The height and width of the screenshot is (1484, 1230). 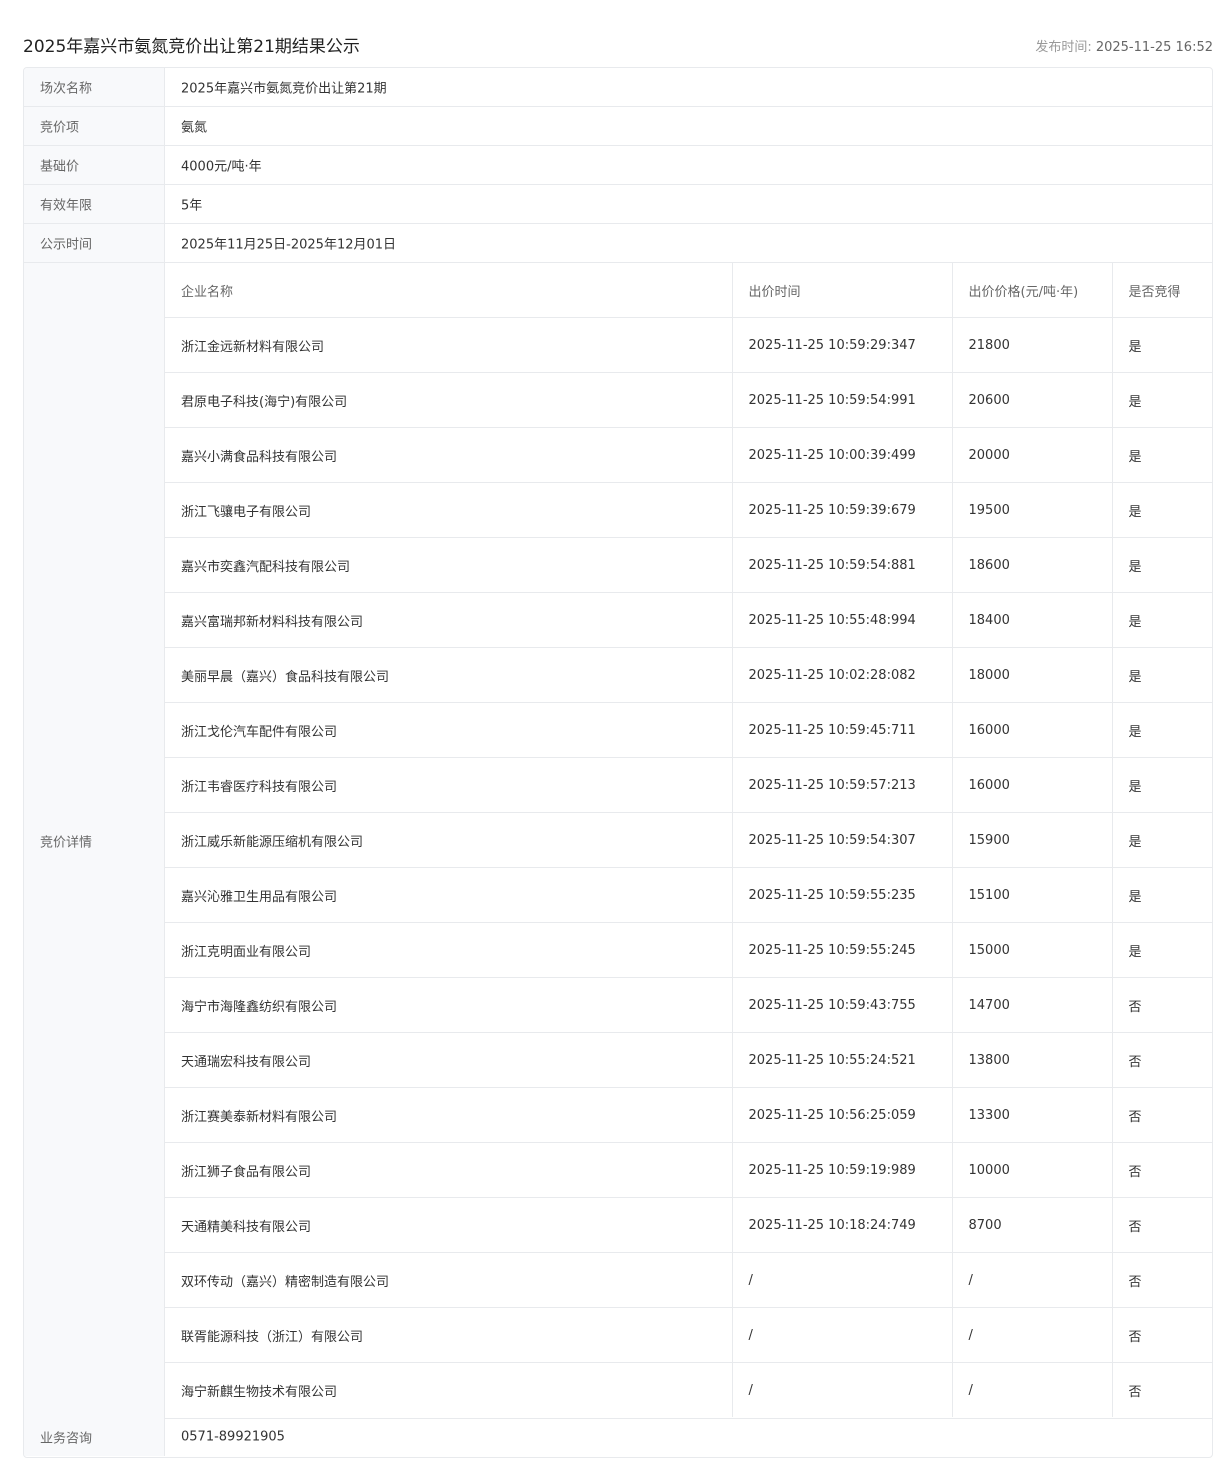 What do you see at coordinates (448, 1170) in the screenshot?
I see `company-name-cell: 浙江狮子食品有限公司` at bounding box center [448, 1170].